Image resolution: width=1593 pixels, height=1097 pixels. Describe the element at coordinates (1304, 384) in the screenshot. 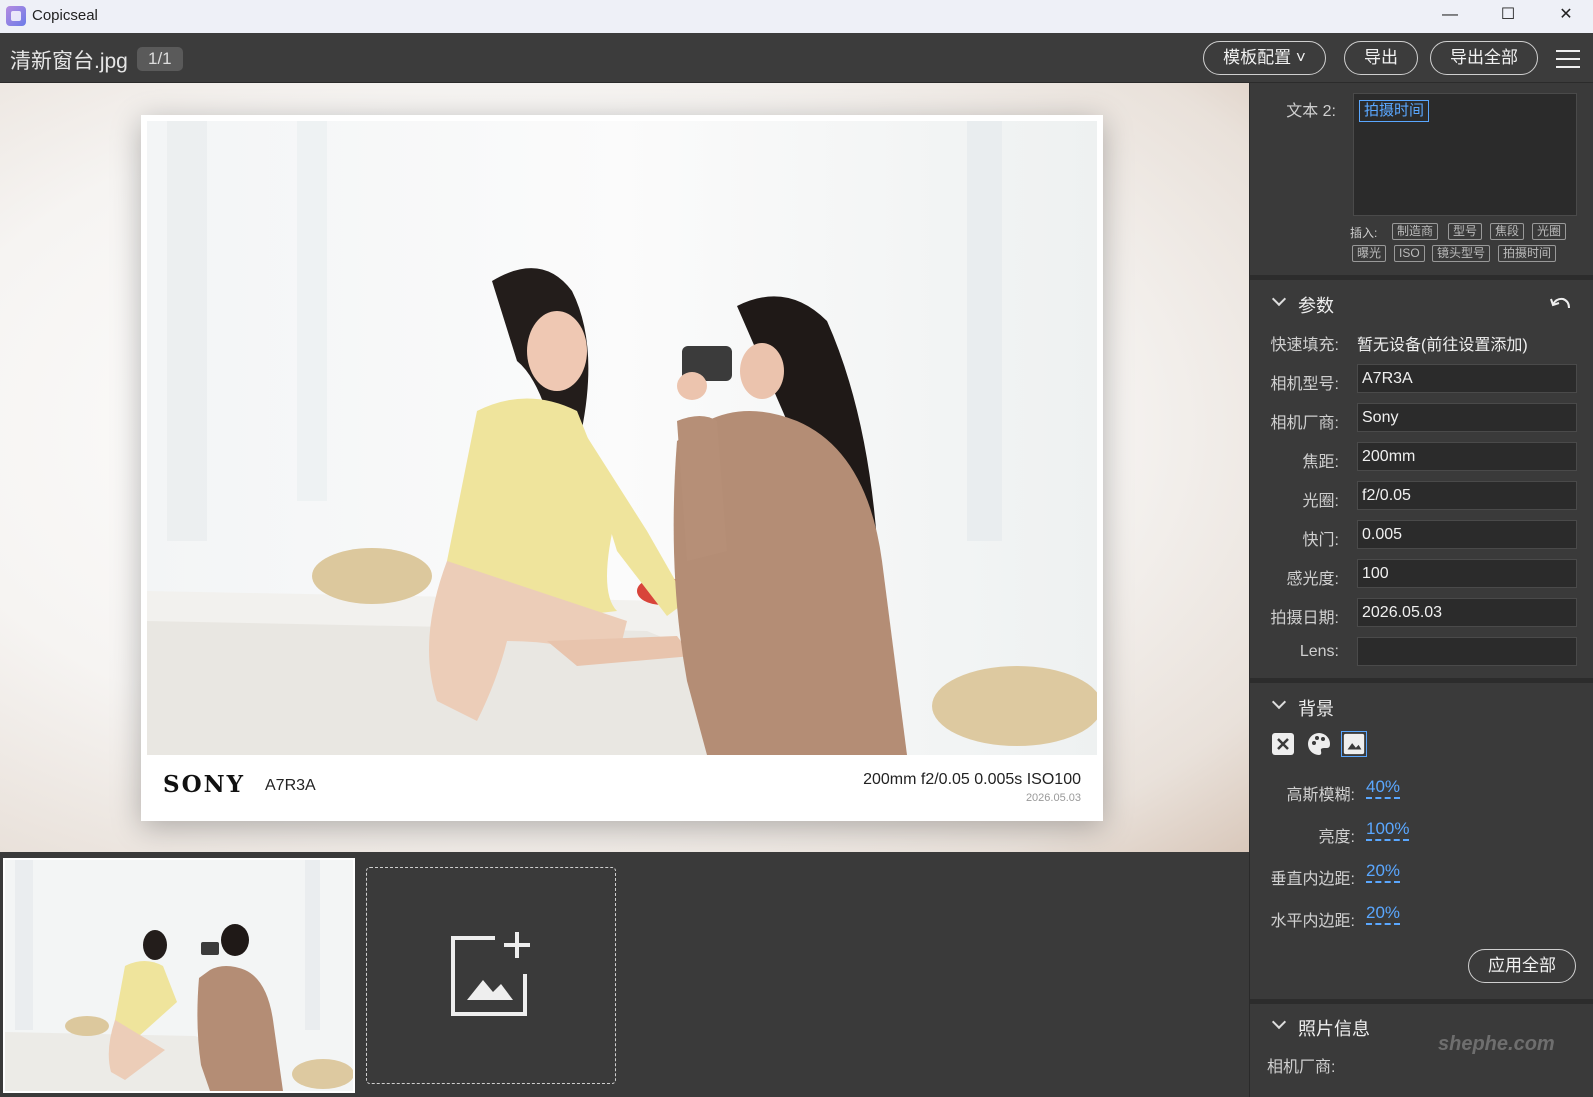

I see `camera-model-label: 相机型号:` at that location.